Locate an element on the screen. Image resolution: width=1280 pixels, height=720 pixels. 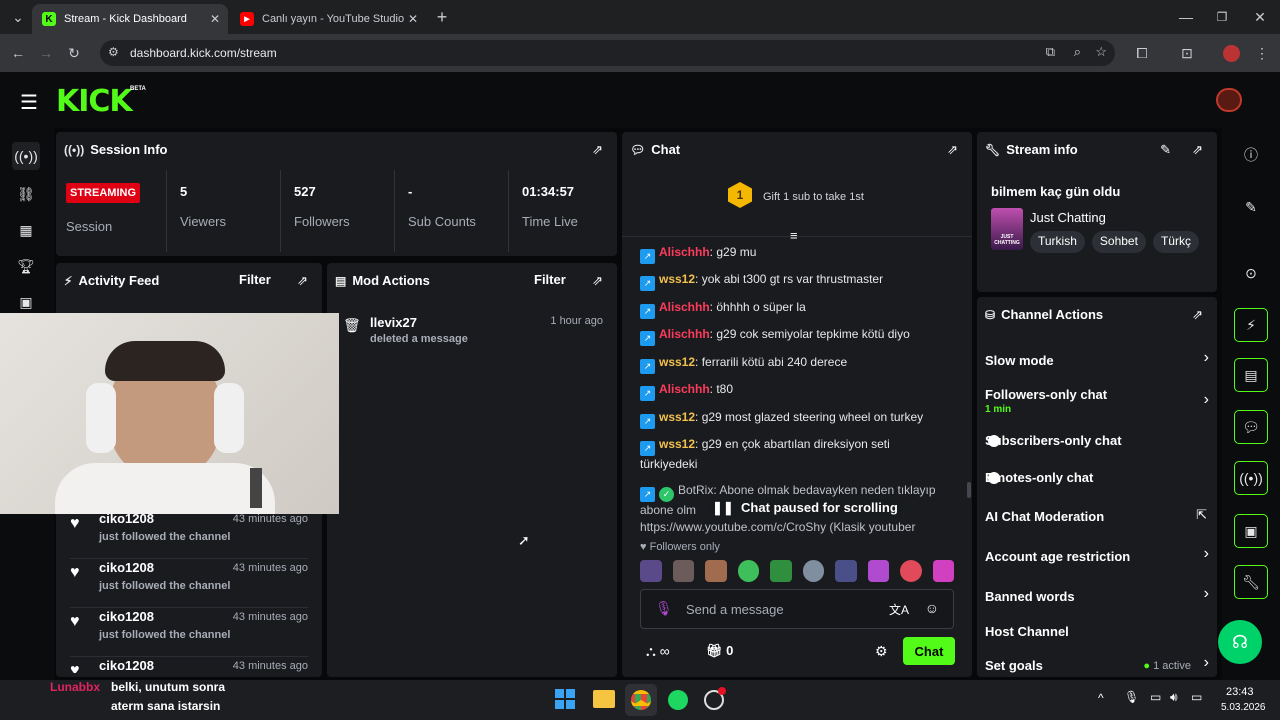
stream-nav-icon: ((•)) is located at coordinates (26, 156).